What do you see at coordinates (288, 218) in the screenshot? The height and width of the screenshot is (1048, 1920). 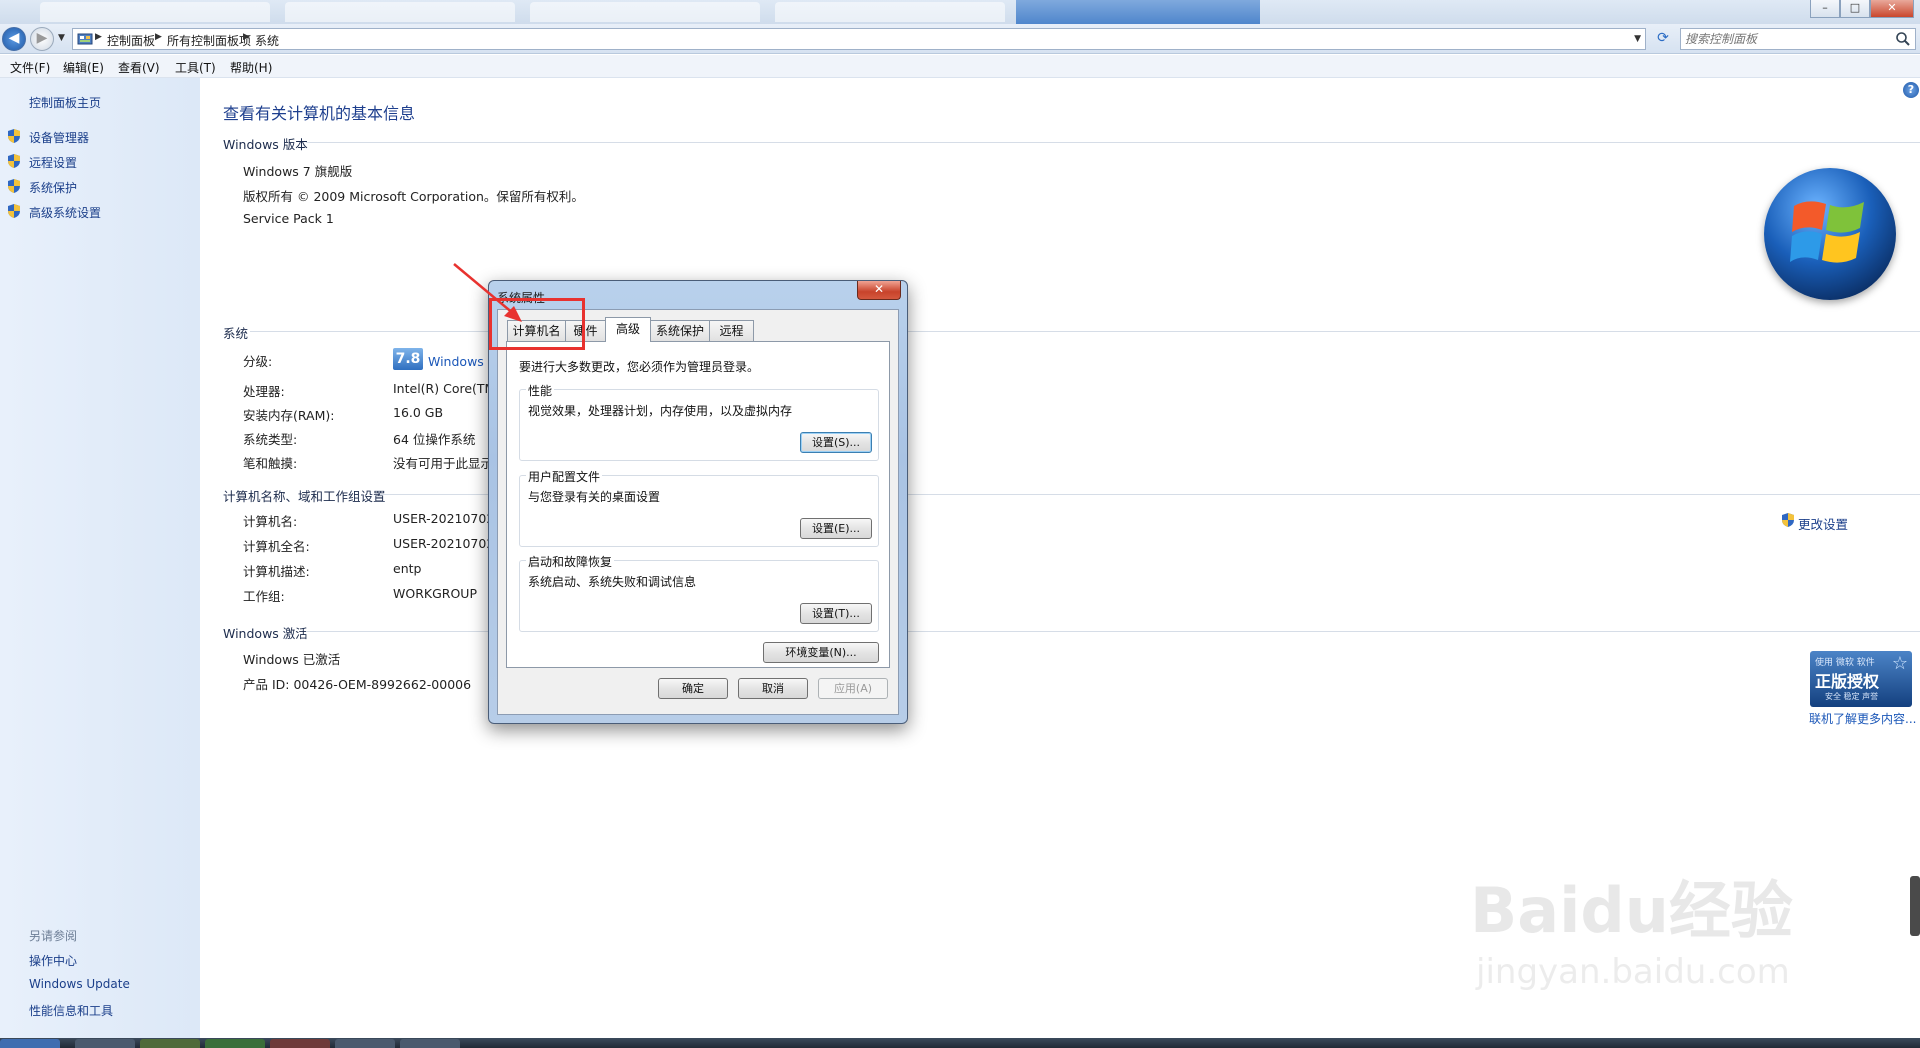 I see `service-pack: Service Pack 1` at bounding box center [288, 218].